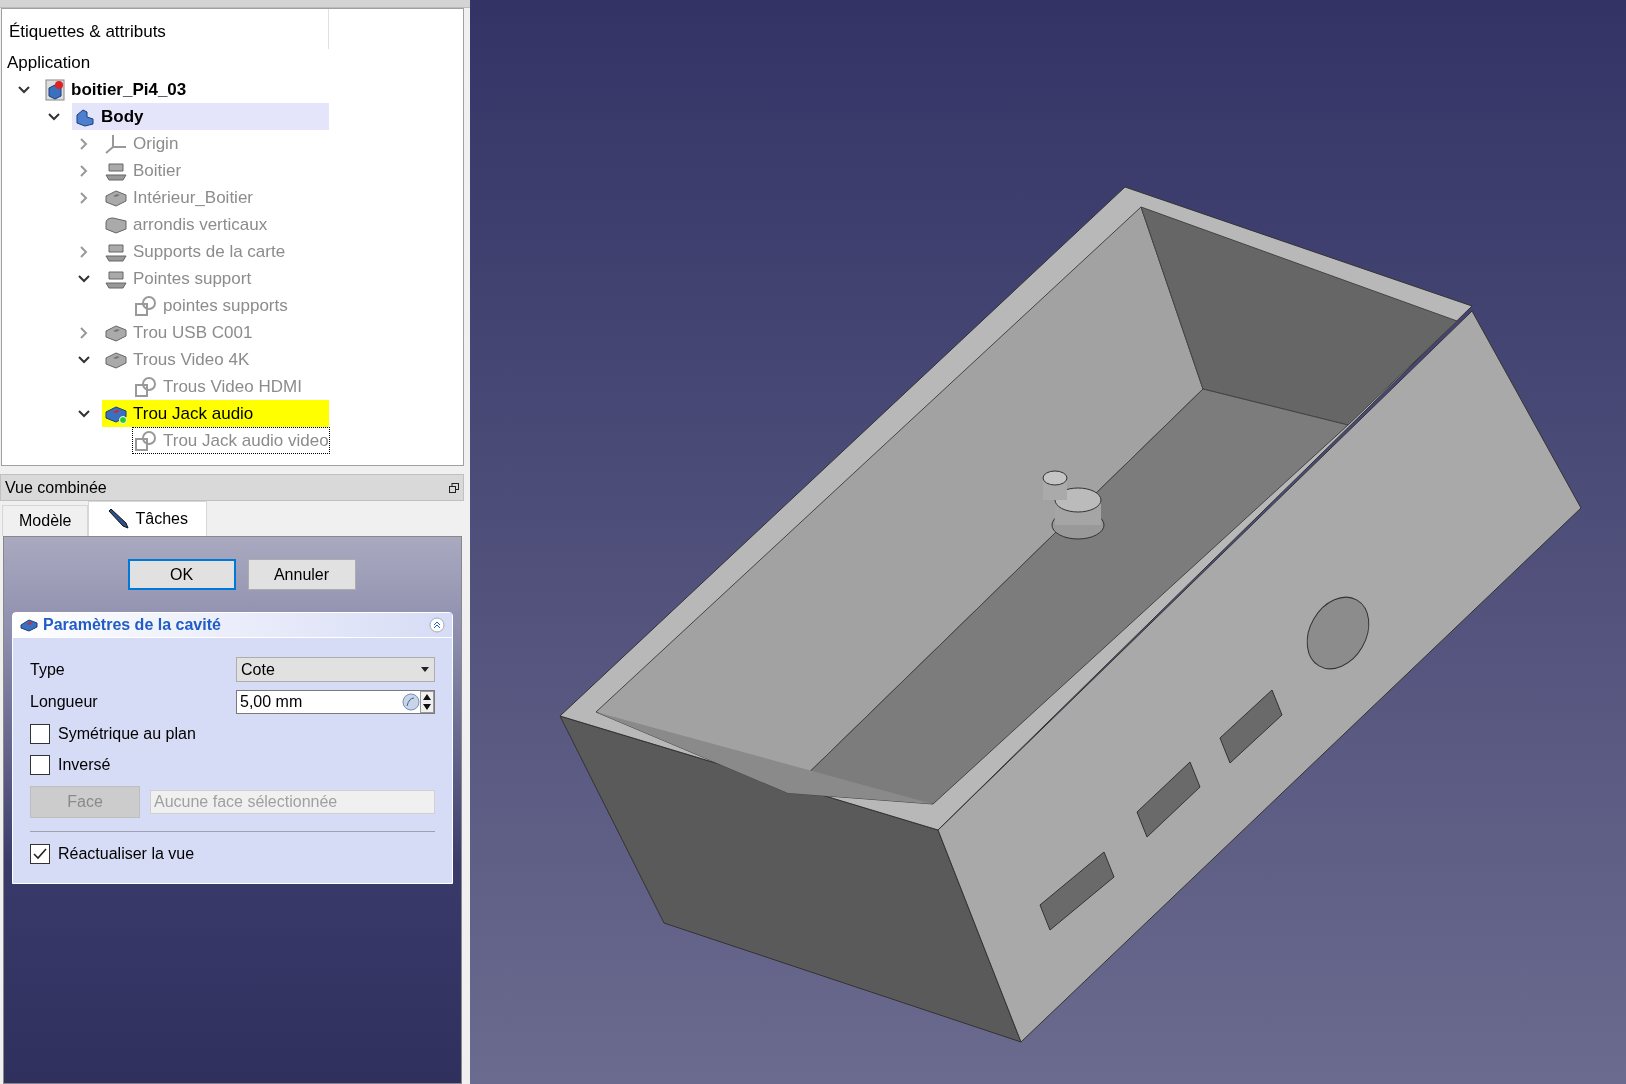 This screenshot has height=1084, width=1626. Describe the element at coordinates (178, 197) in the screenshot. I see `tree-item: Intérieur_Boitier` at that location.